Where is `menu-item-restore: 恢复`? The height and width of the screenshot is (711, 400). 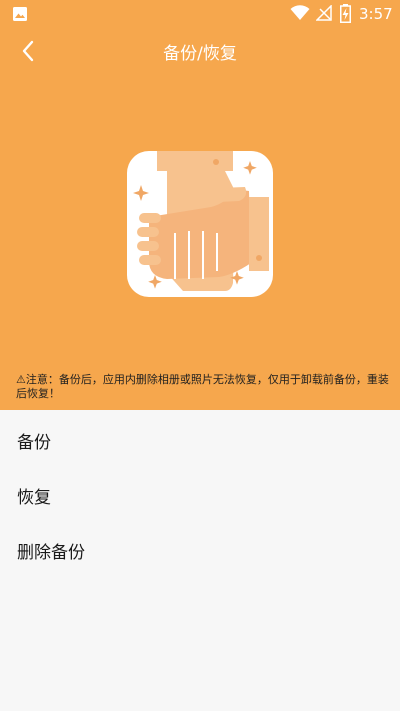 menu-item-restore: 恢复 is located at coordinates (200, 498).